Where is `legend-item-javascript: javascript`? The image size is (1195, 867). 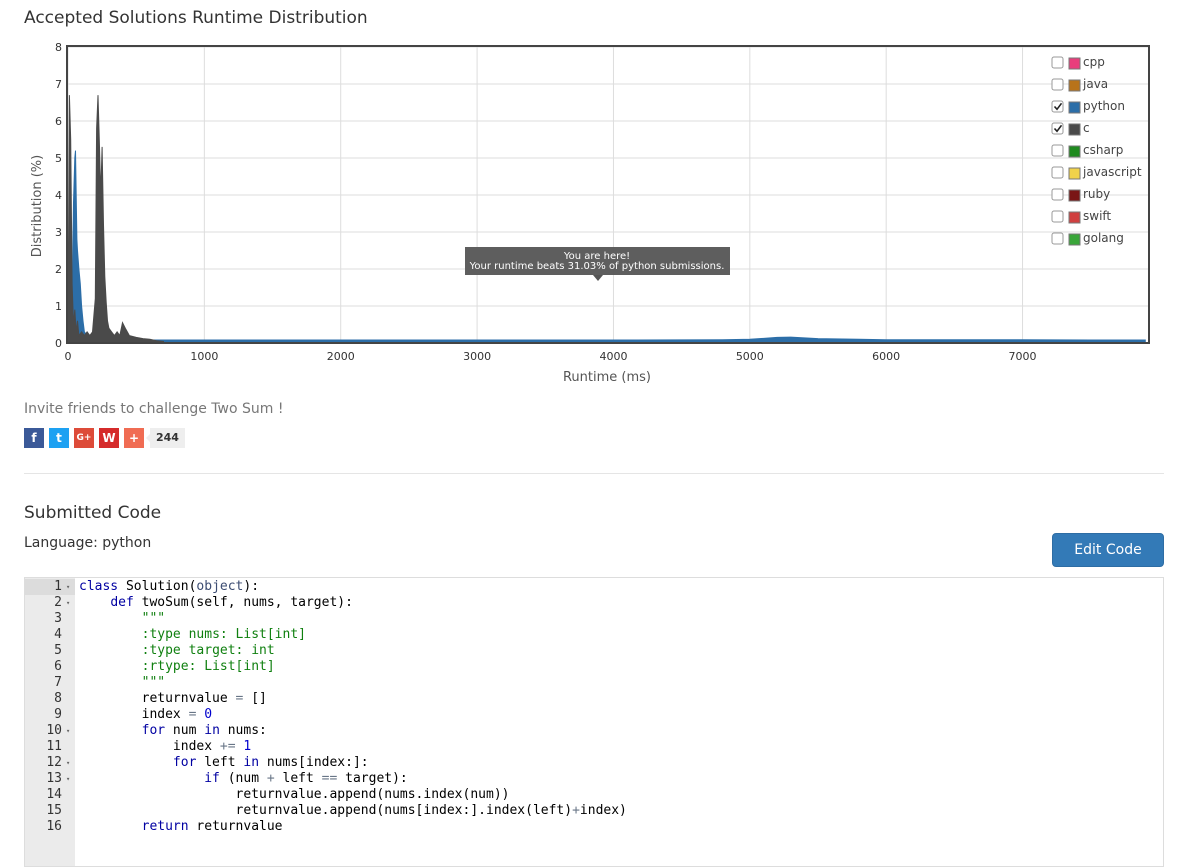
legend-item-javascript: javascript is located at coordinates (1096, 172).